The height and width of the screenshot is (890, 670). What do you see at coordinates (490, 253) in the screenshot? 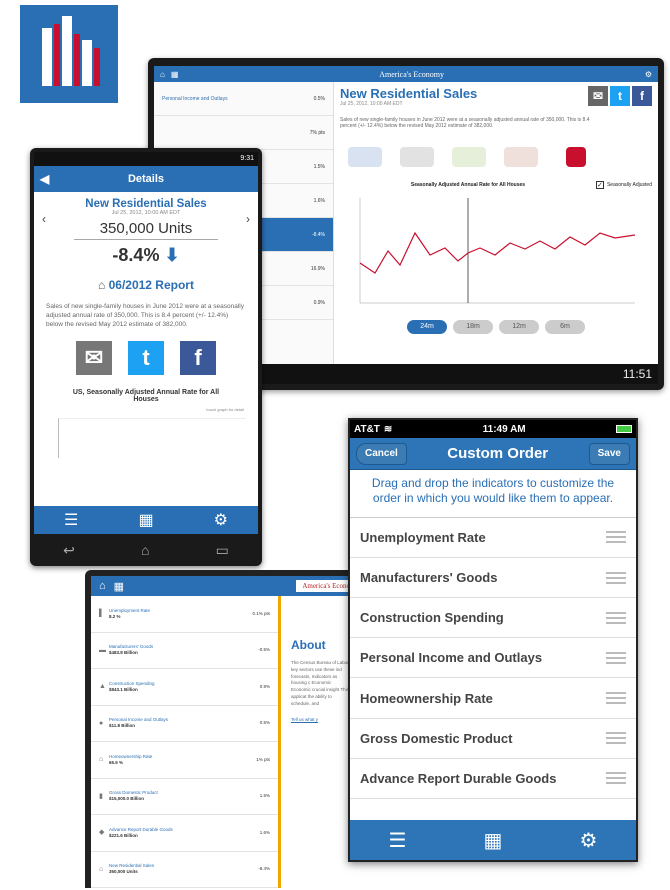
I see `sales-line-chart` at bounding box center [490, 253].